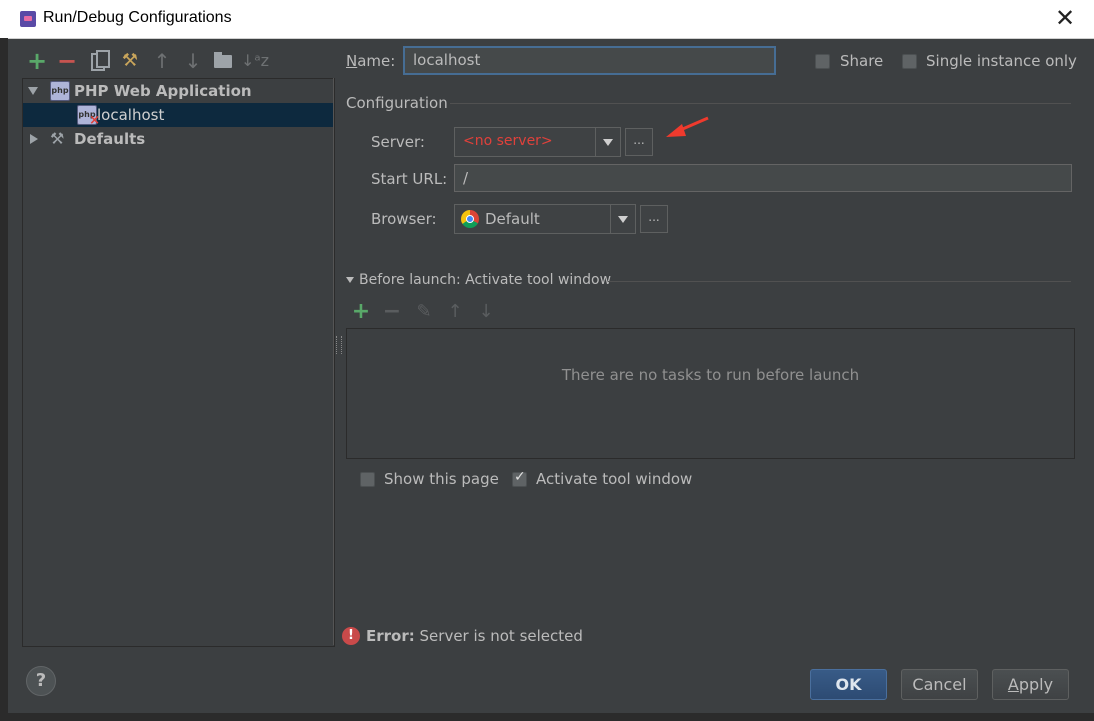  What do you see at coordinates (88, 117) in the screenshot?
I see `php-error-icon: php` at bounding box center [88, 117].